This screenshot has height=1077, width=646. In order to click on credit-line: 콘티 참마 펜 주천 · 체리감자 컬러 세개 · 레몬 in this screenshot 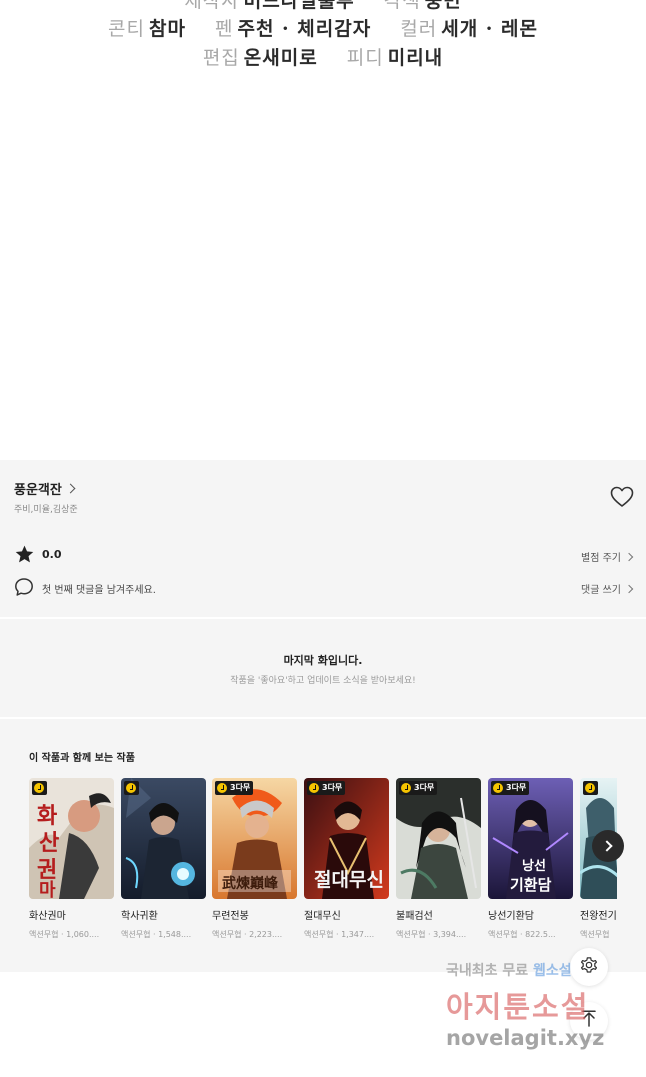, I will do `click(323, 27)`.